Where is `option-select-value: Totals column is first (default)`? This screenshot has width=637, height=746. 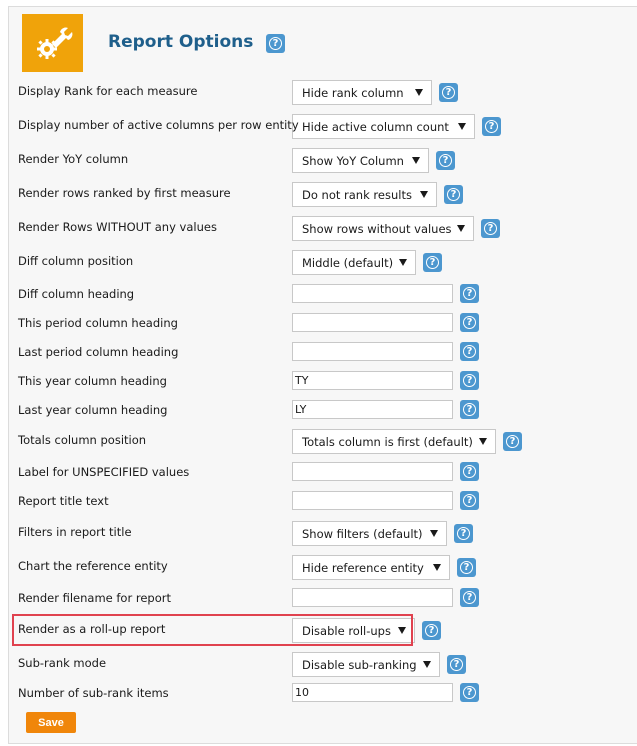 option-select-value: Totals column is first (default) is located at coordinates (387, 441).